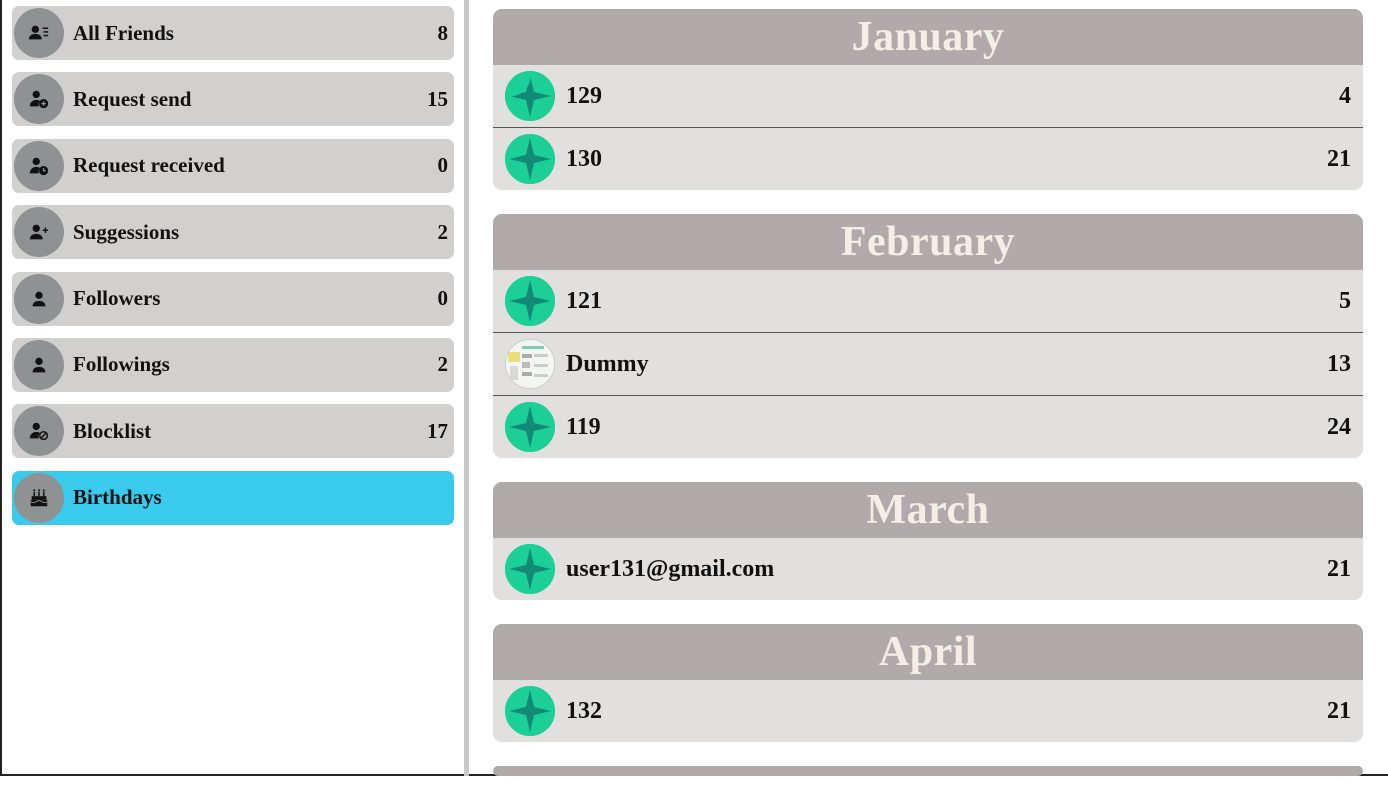 The image size is (1388, 800). I want to click on birthday-row: user131@gmail.com 21, so click(928, 569).